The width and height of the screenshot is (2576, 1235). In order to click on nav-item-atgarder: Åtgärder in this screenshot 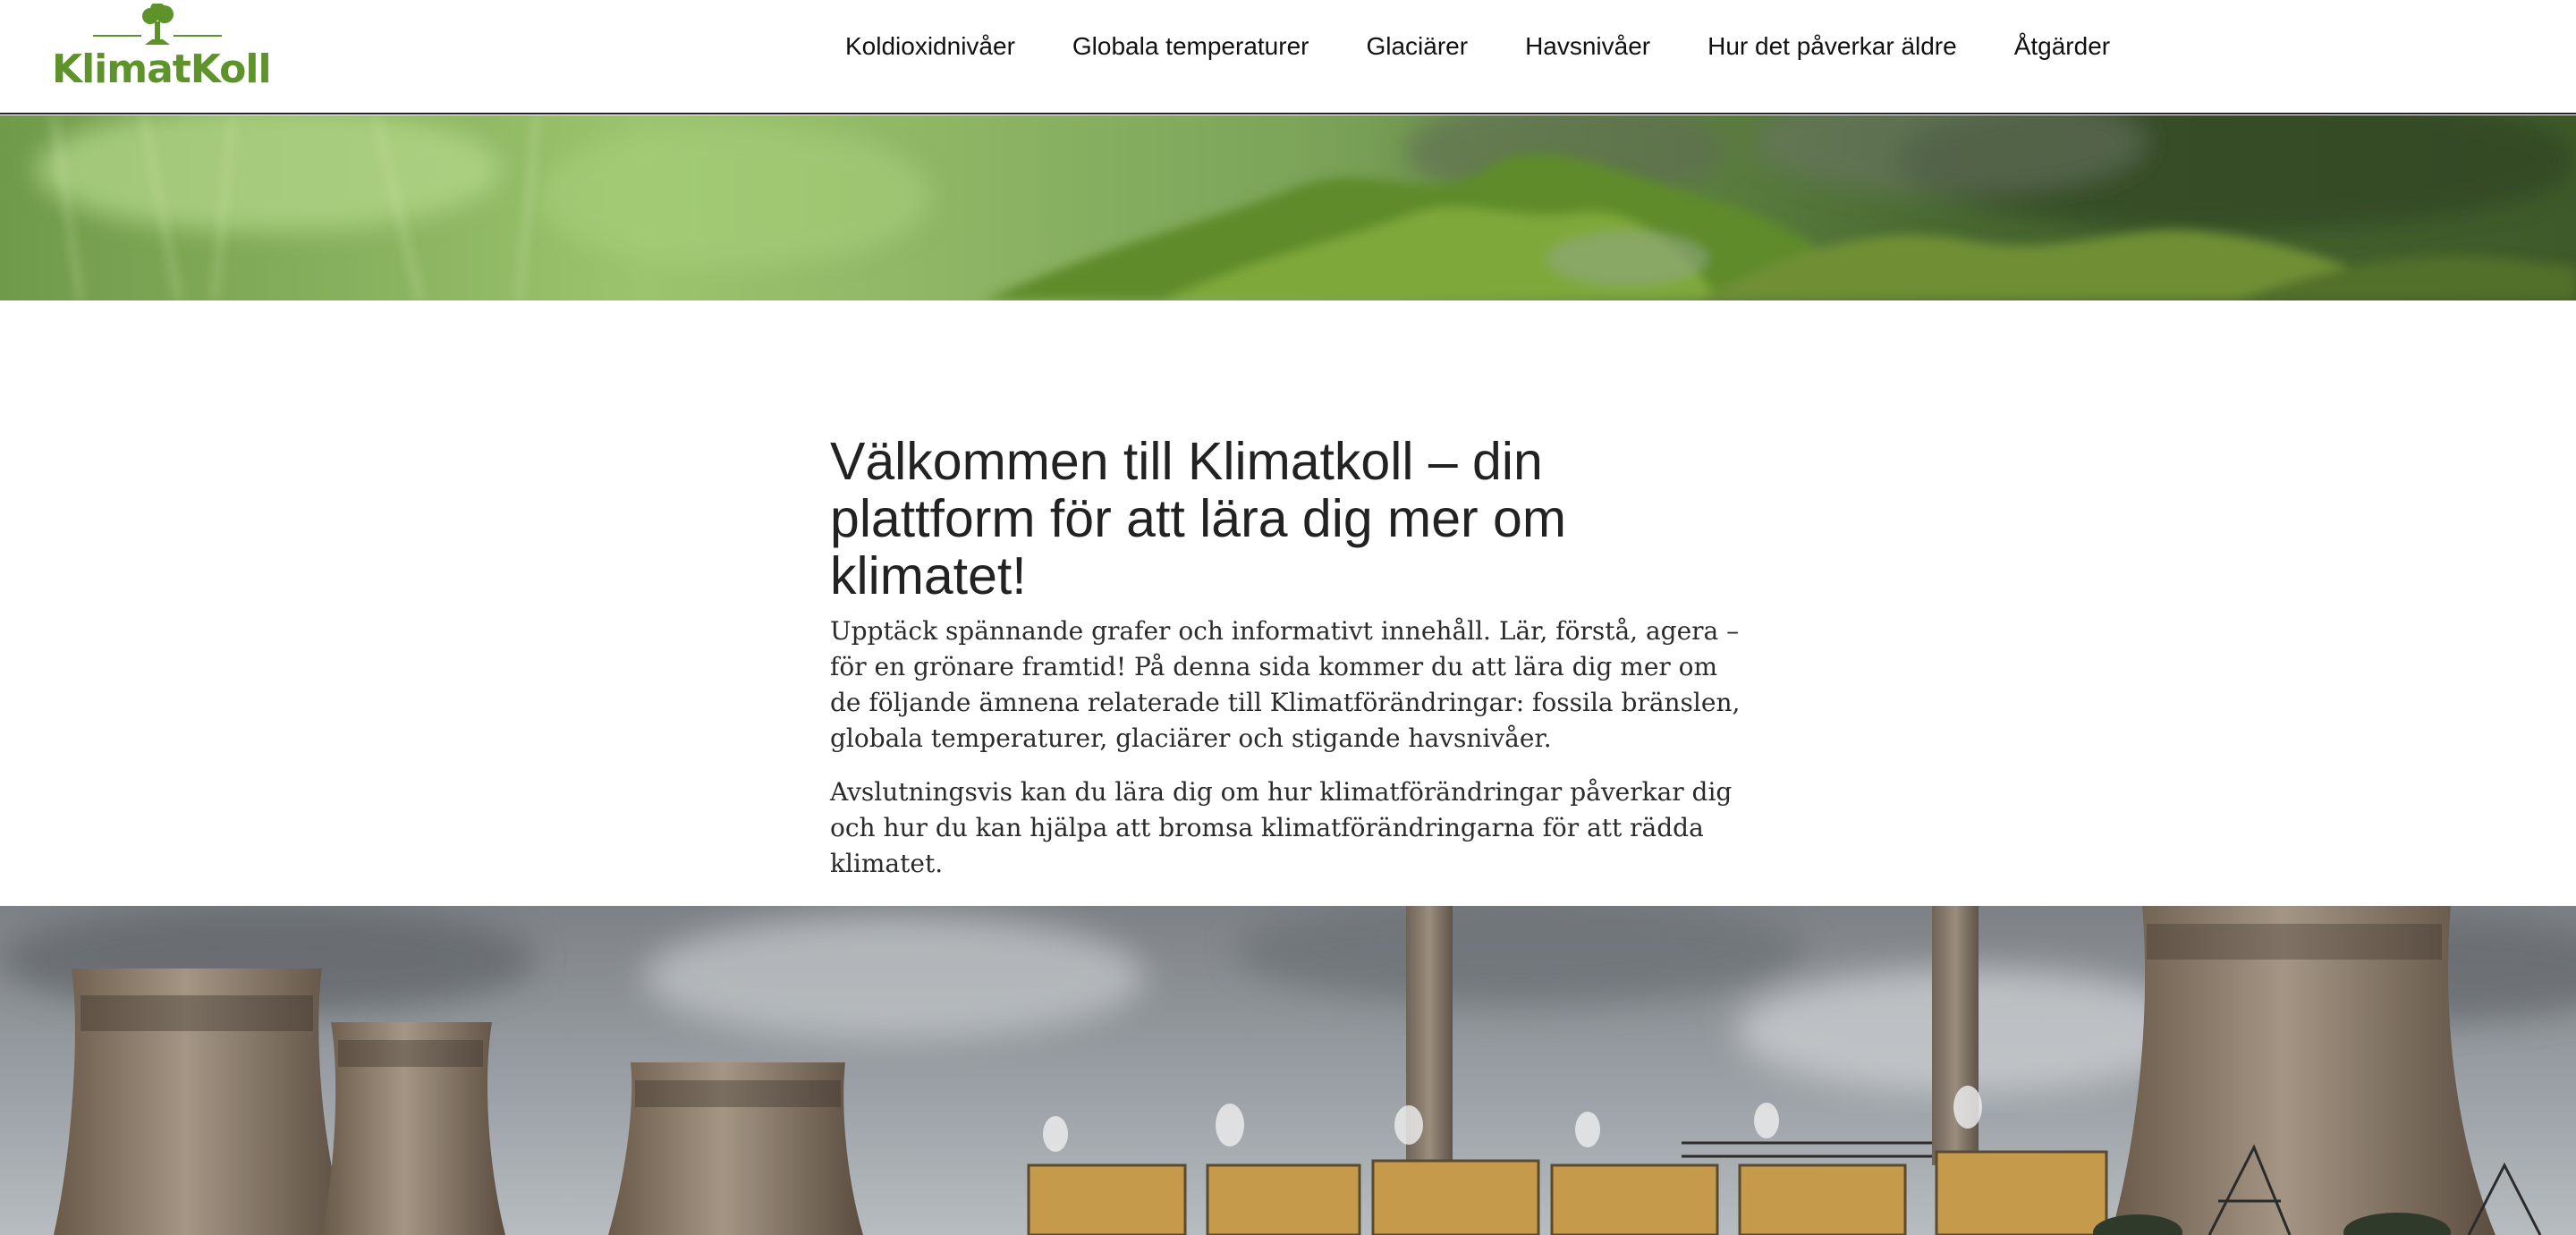, I will do `click(2062, 47)`.